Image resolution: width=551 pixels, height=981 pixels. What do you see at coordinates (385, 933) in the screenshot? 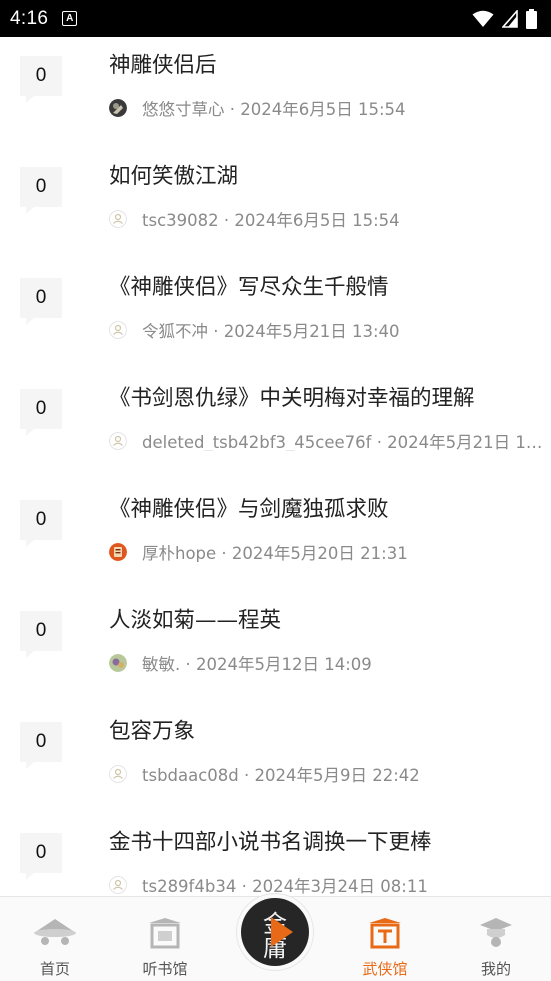
I see `wuxia-hall-icon` at bounding box center [385, 933].